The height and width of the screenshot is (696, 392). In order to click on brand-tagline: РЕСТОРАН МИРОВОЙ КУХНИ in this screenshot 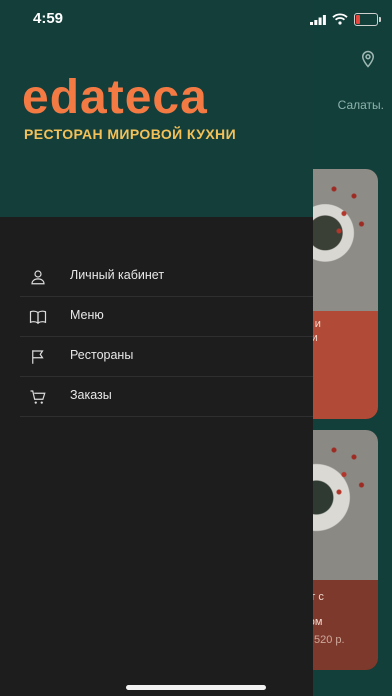, I will do `click(130, 134)`.